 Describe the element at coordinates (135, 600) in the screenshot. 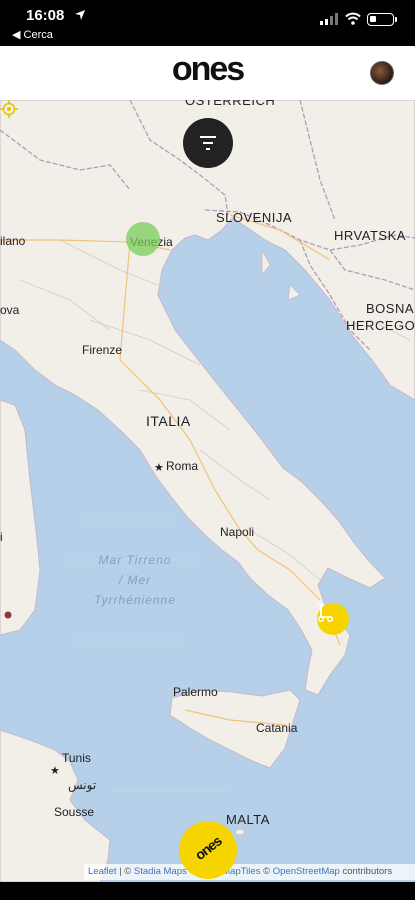

I see `sea-line-3: Tyrrhénienne` at that location.